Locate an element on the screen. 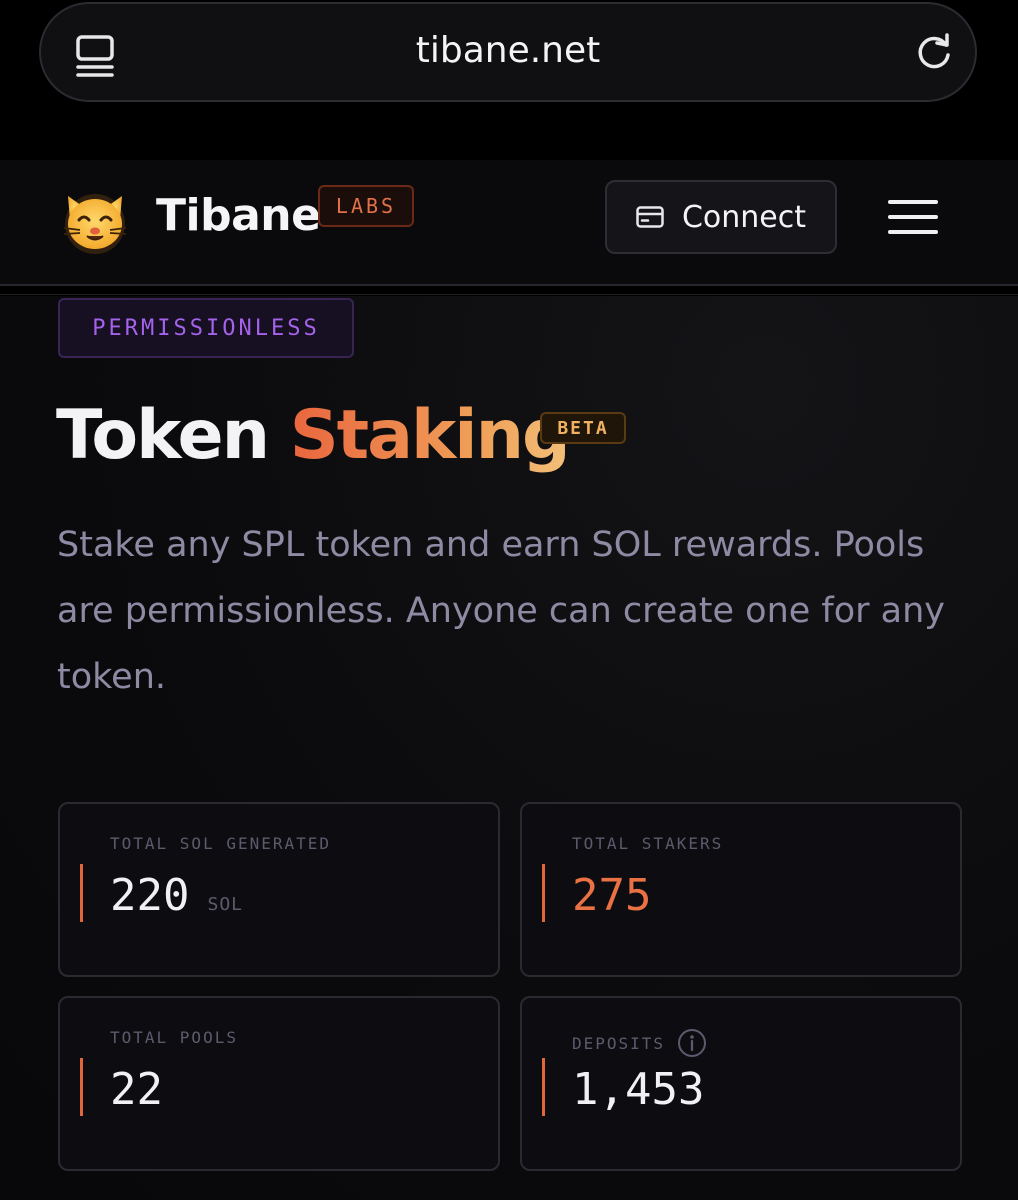  connect-wallet-button: Connect is located at coordinates (721, 217).